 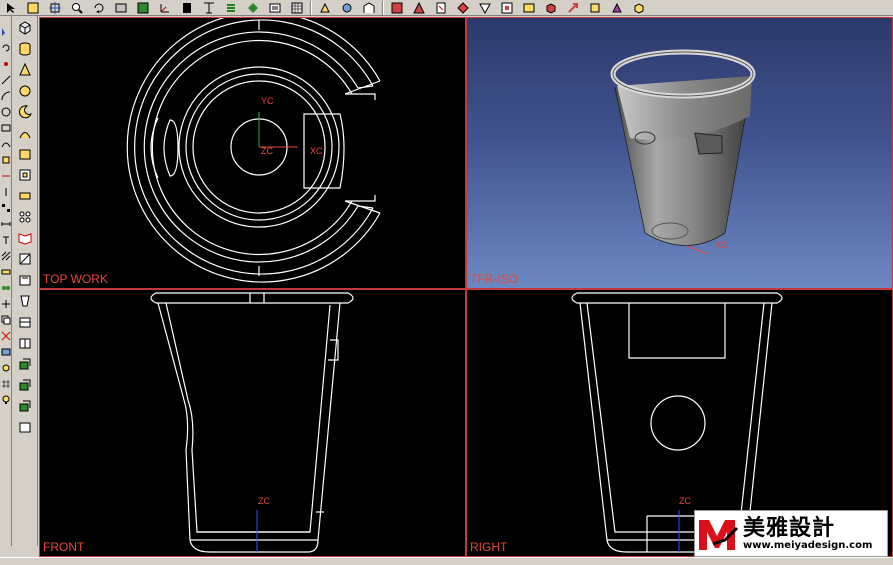 I want to click on layer-left-icon, so click(x=6, y=349).